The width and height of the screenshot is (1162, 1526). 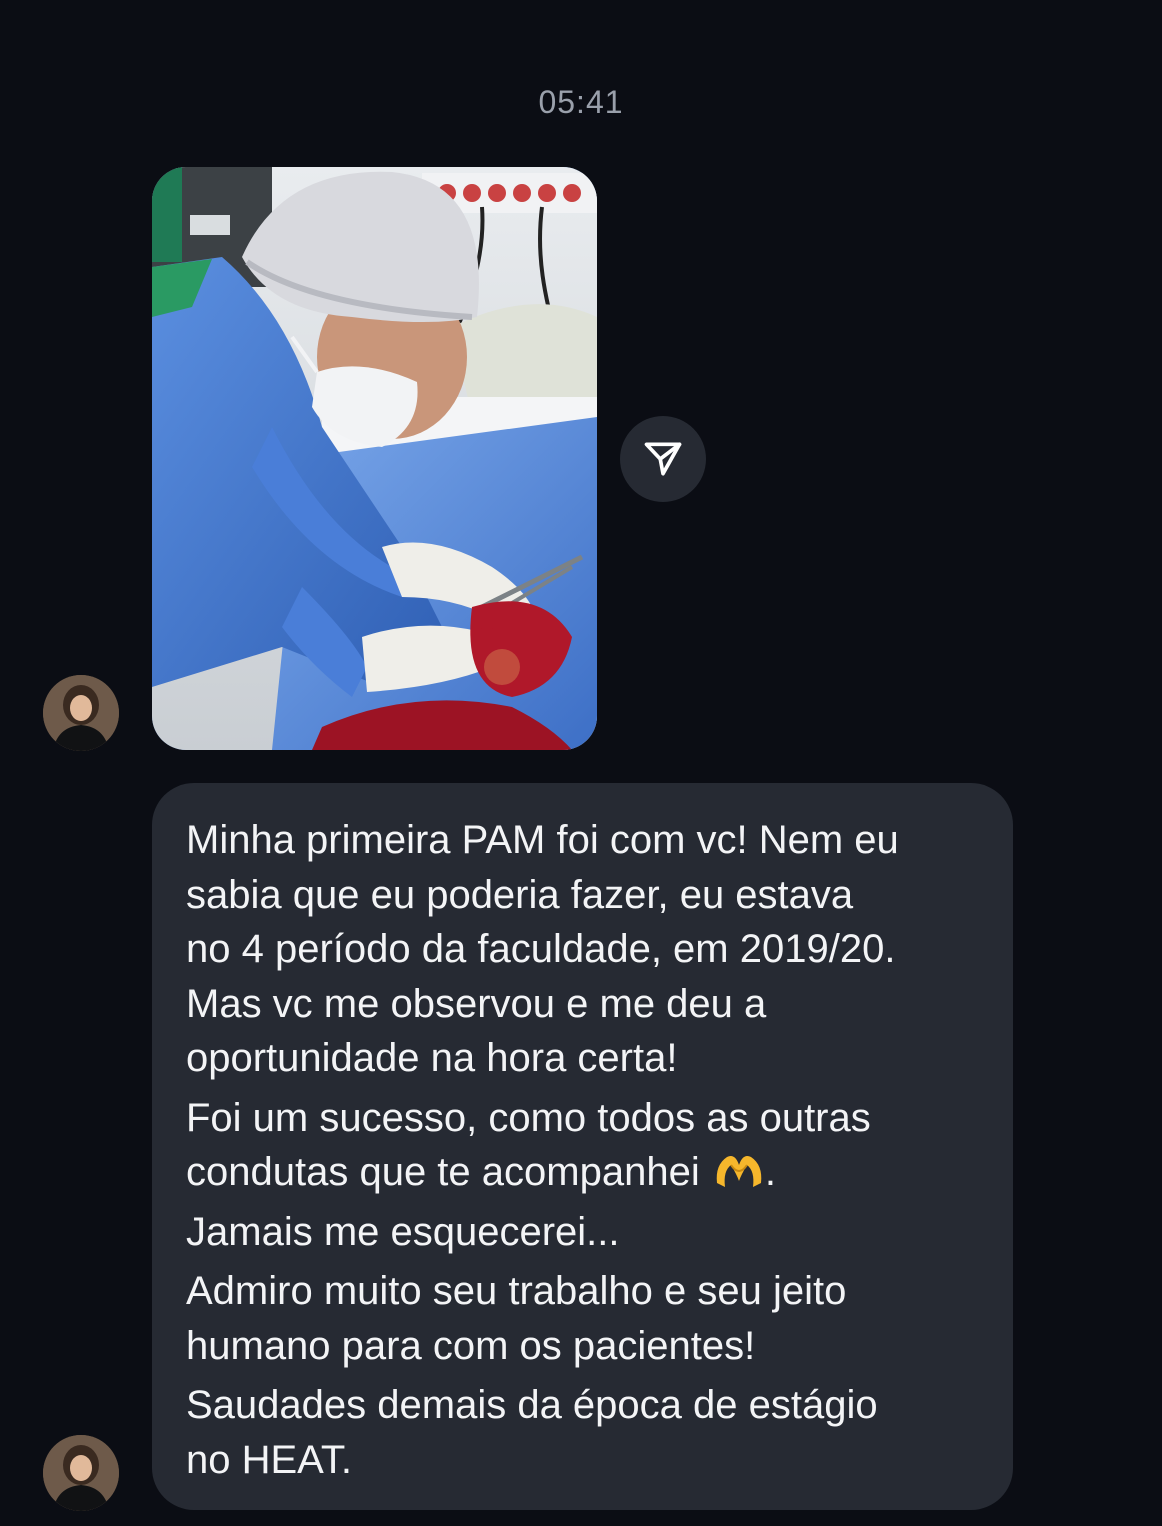 I want to click on surgery-photo-image, so click(x=374, y=458).